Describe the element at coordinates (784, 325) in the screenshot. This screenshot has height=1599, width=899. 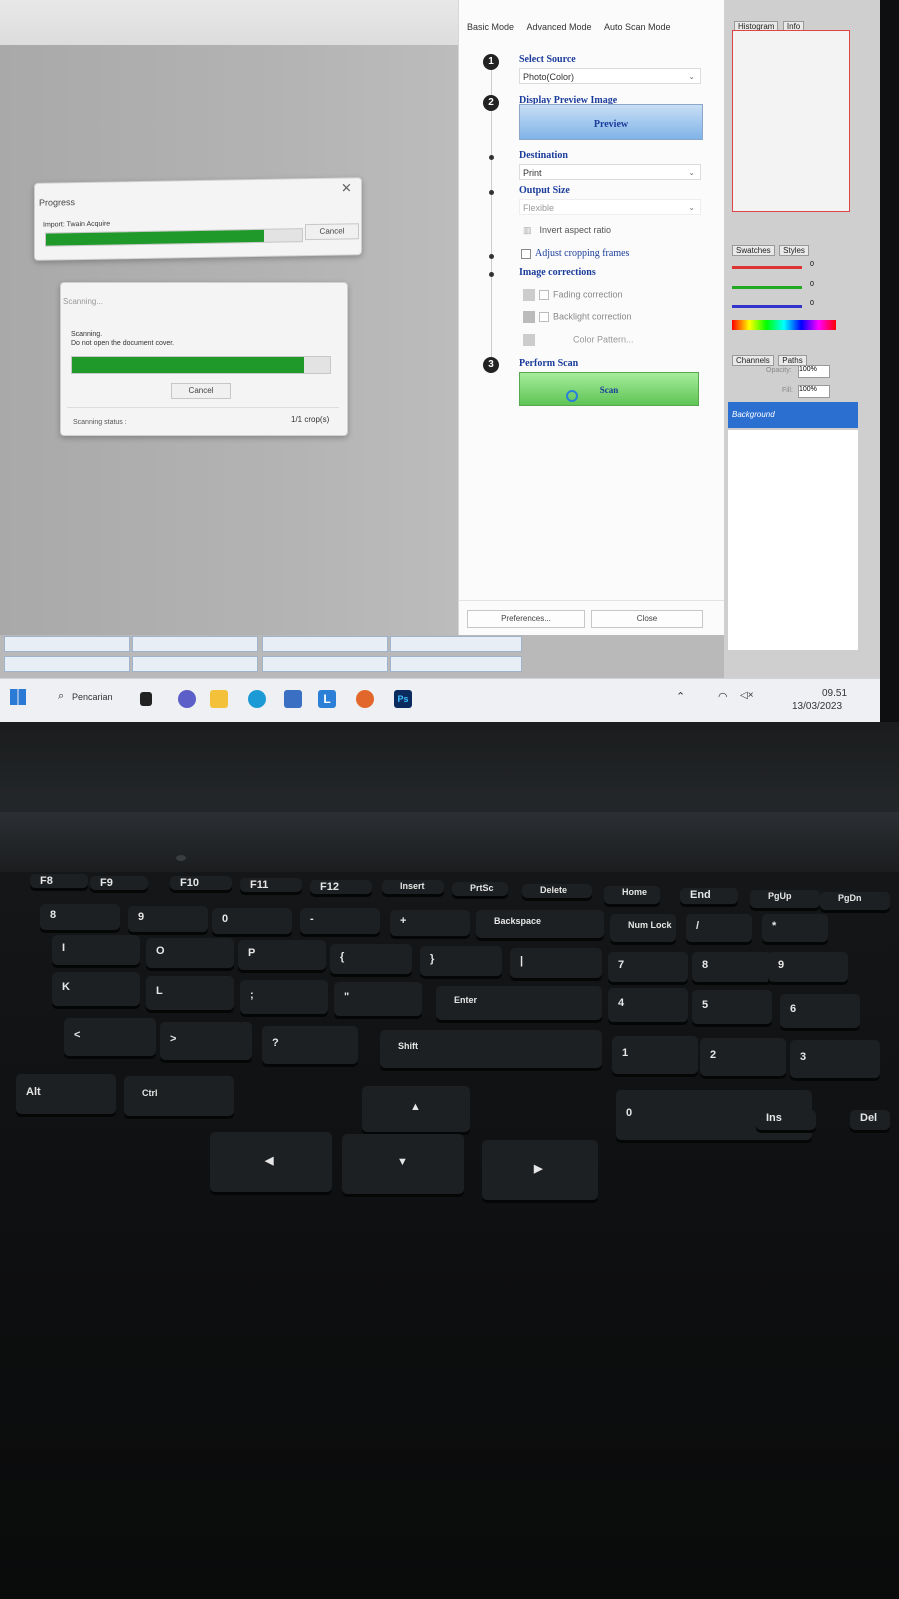
I see `color-spectrum` at that location.